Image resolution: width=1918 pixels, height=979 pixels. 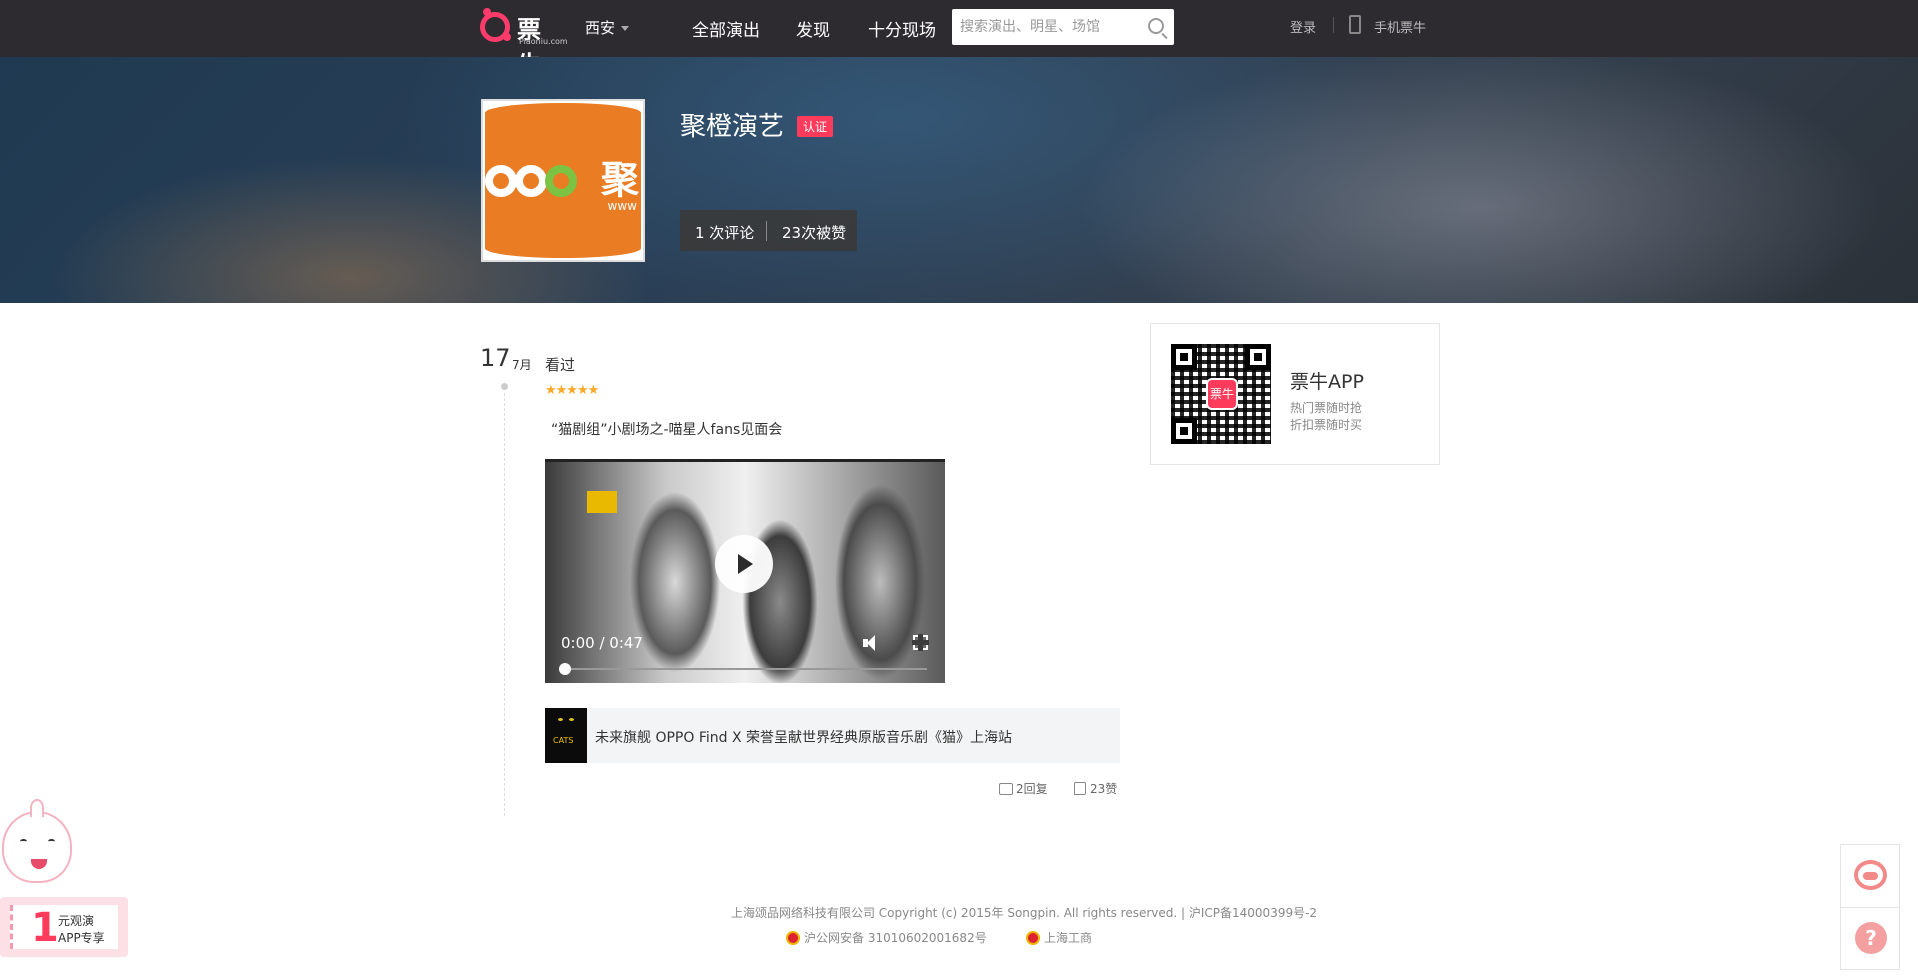 I want to click on search-icon, so click(x=1156, y=26).